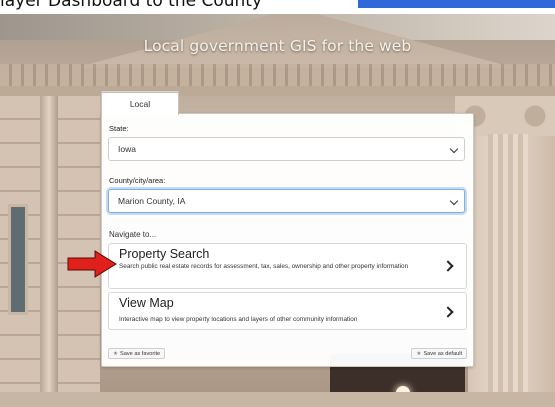 Image resolution: width=555 pixels, height=407 pixels. I want to click on county-label: County/city/area:, so click(137, 180).